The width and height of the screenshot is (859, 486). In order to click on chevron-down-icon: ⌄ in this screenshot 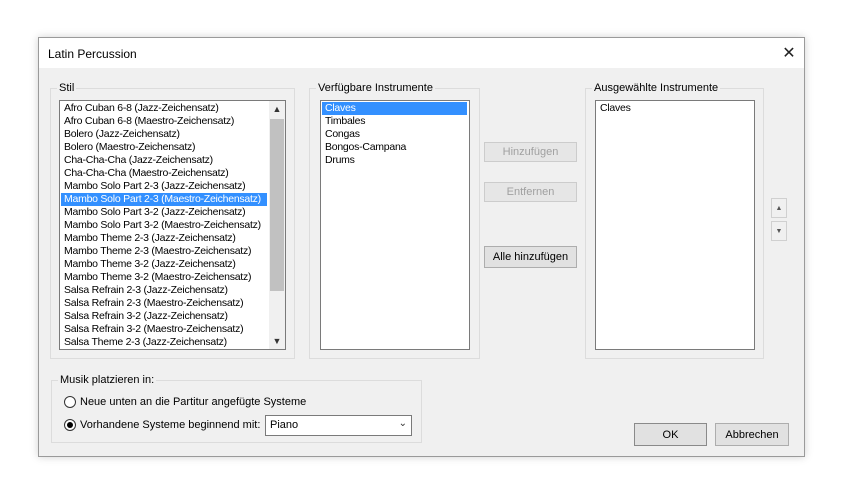, I will do `click(402, 423)`.